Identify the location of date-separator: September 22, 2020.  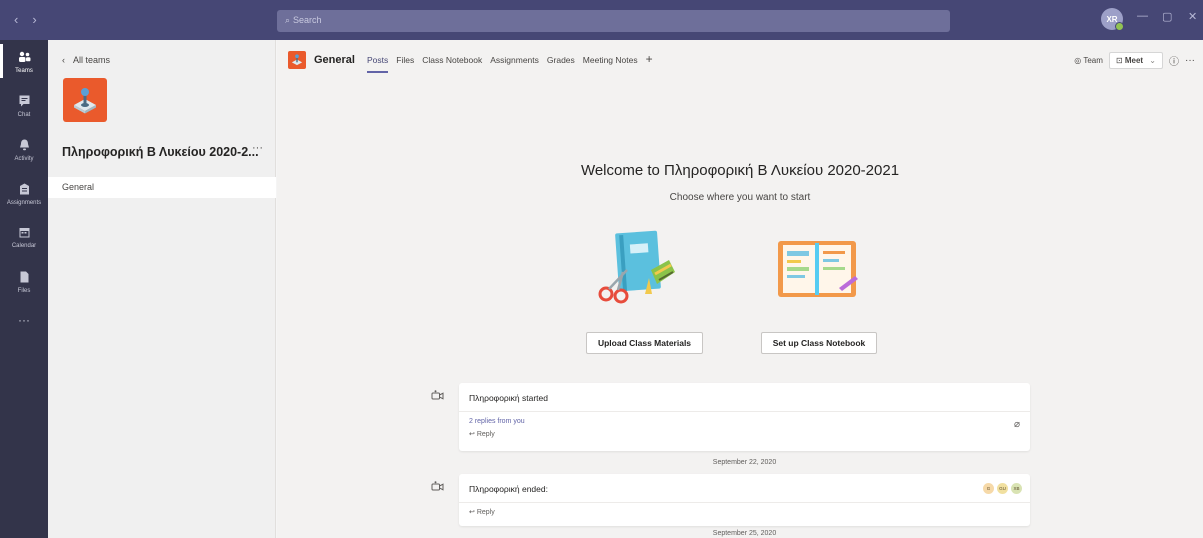
(744, 462).